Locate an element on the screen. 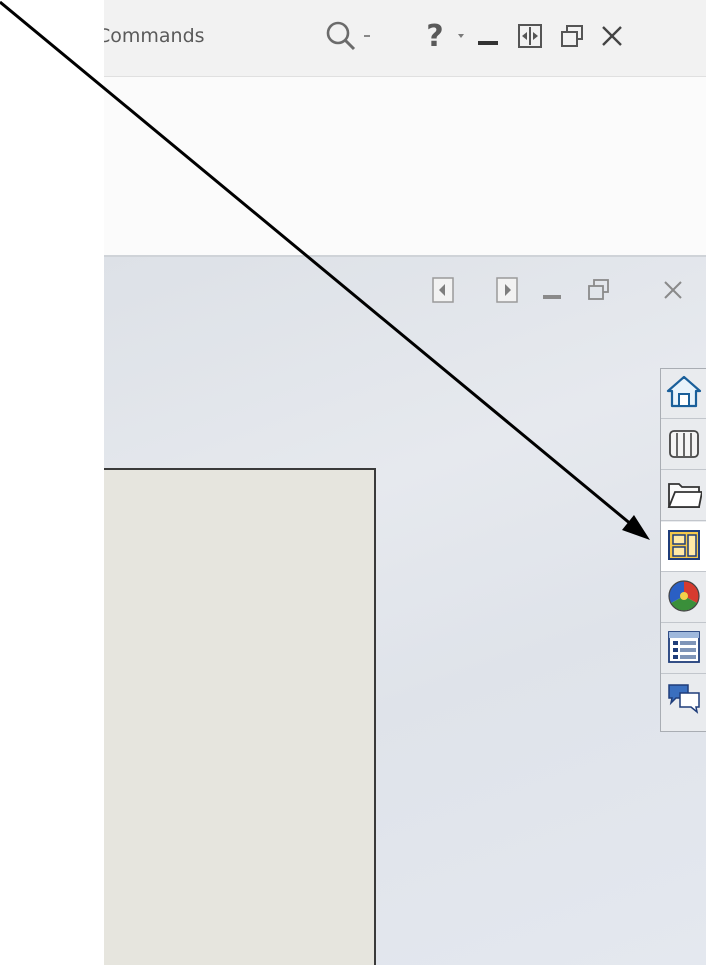 This screenshot has width=706, height=965. tab-file-explorer is located at coordinates (683, 496).